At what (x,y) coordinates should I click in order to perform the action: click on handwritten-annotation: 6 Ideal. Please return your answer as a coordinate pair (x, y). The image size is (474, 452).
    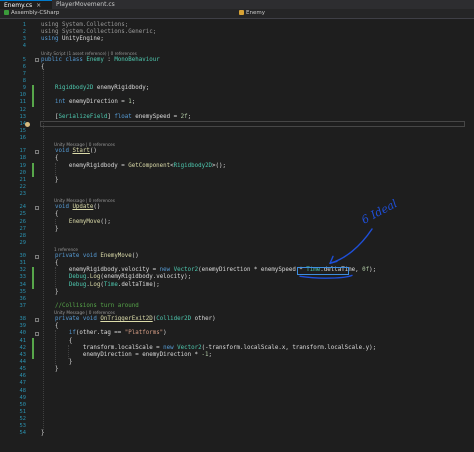
    Looking at the image, I should click on (349, 238).